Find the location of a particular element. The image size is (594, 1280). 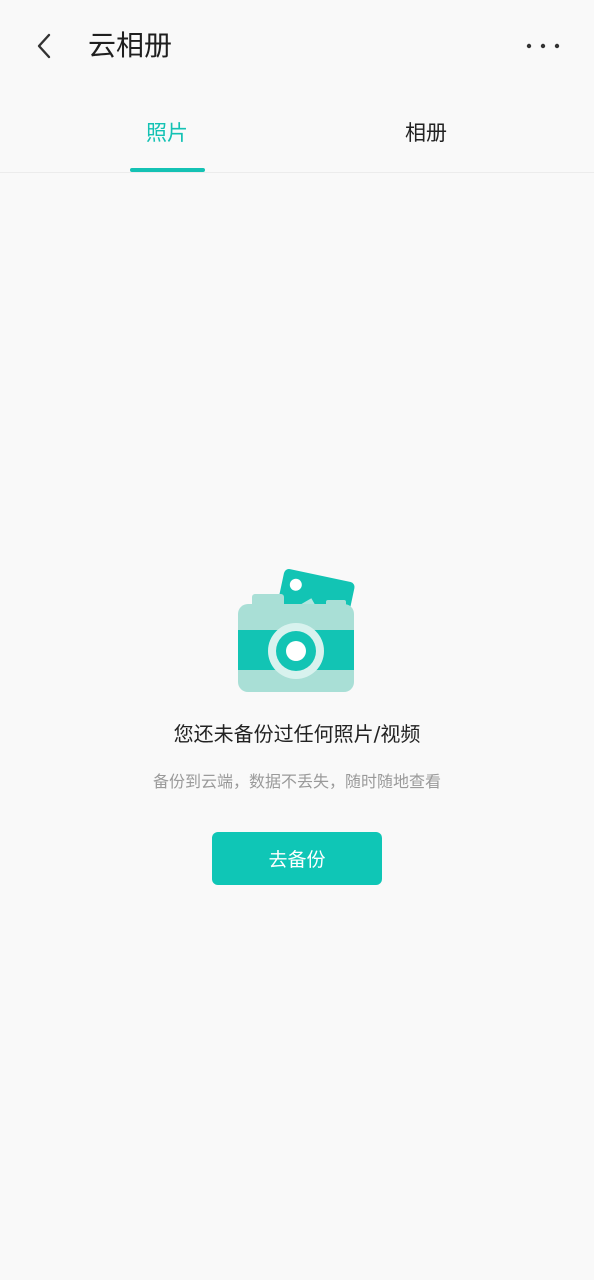

more-horizontal-icon is located at coordinates (543, 46).